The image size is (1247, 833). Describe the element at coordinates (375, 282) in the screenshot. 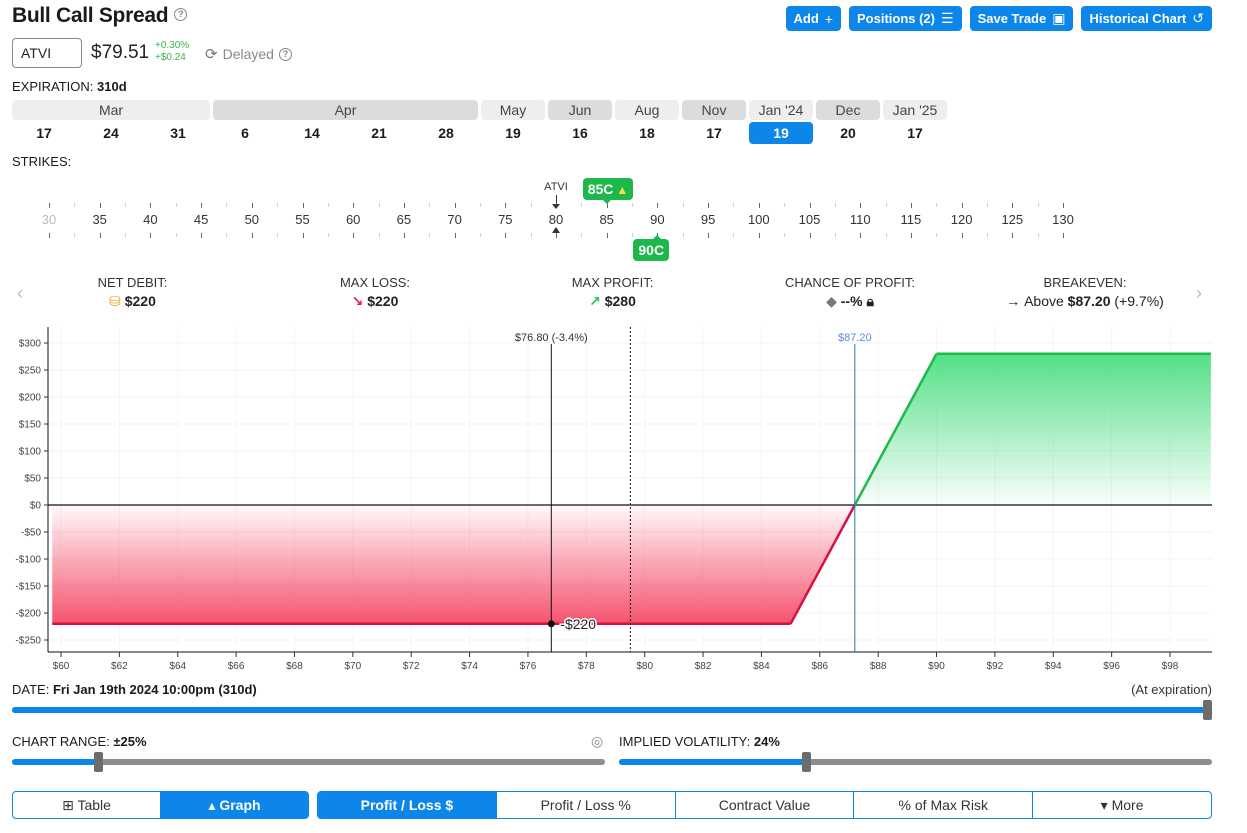

I see `max-loss-label: MAX LOSS:` at that location.